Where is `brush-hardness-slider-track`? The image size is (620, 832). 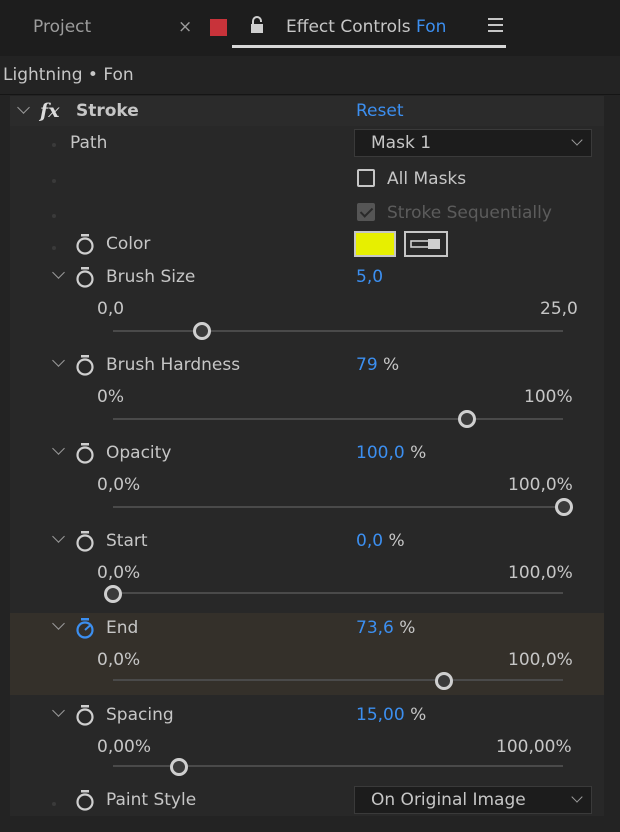
brush-hardness-slider-track is located at coordinates (338, 419).